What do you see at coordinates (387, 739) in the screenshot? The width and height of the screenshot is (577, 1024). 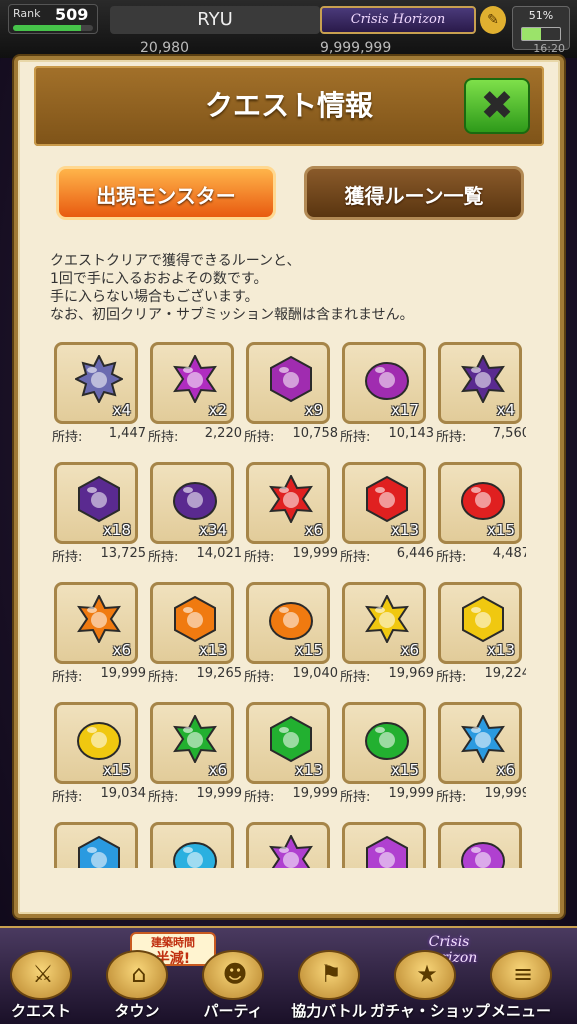 I see `green-round-rune-icon` at bounding box center [387, 739].